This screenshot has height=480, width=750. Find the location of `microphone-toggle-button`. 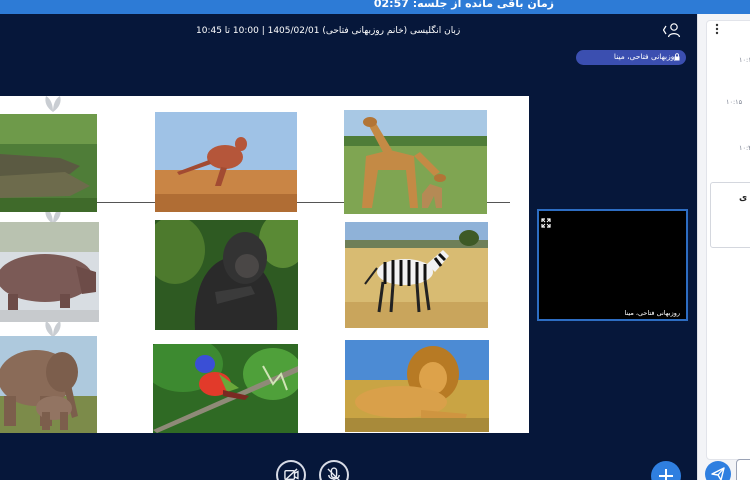

microphone-toggle-button is located at coordinates (334, 470).